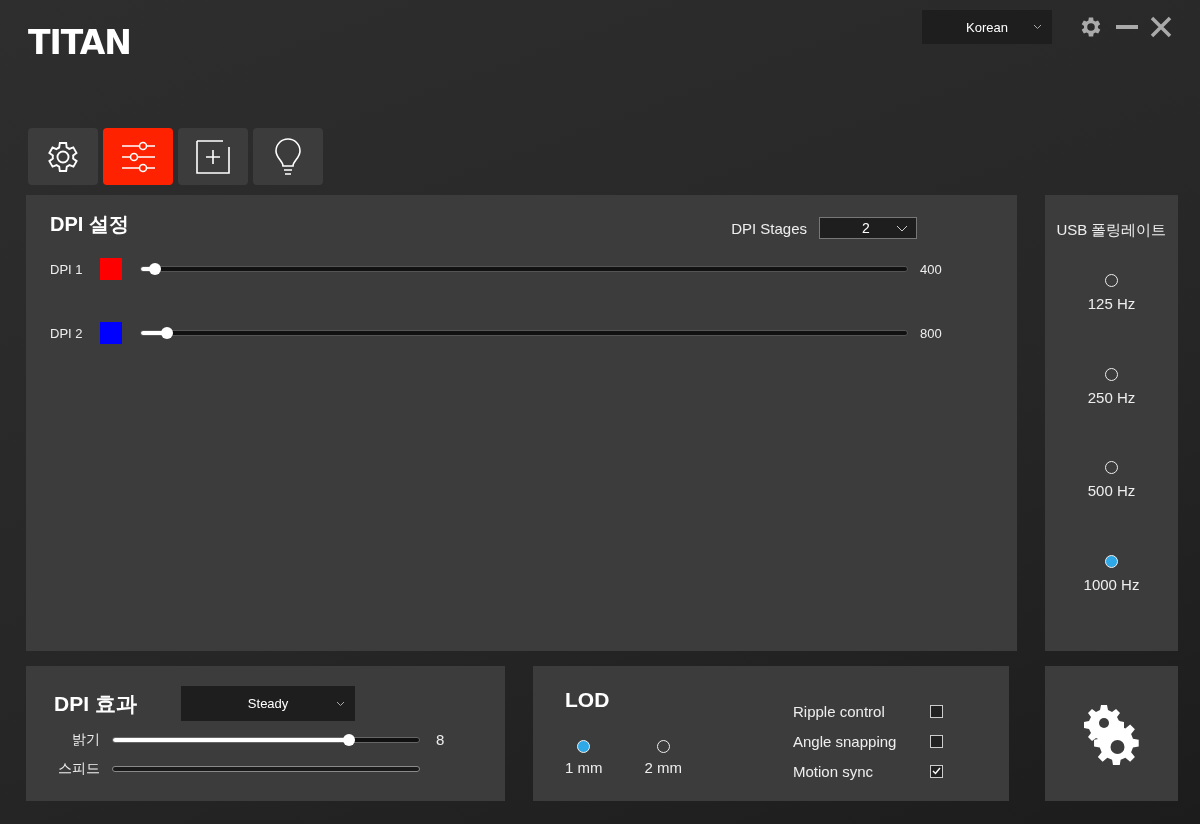 The height and width of the screenshot is (824, 1200). Describe the element at coordinates (267, 703) in the screenshot. I see `effect-dropdown: Steady` at that location.